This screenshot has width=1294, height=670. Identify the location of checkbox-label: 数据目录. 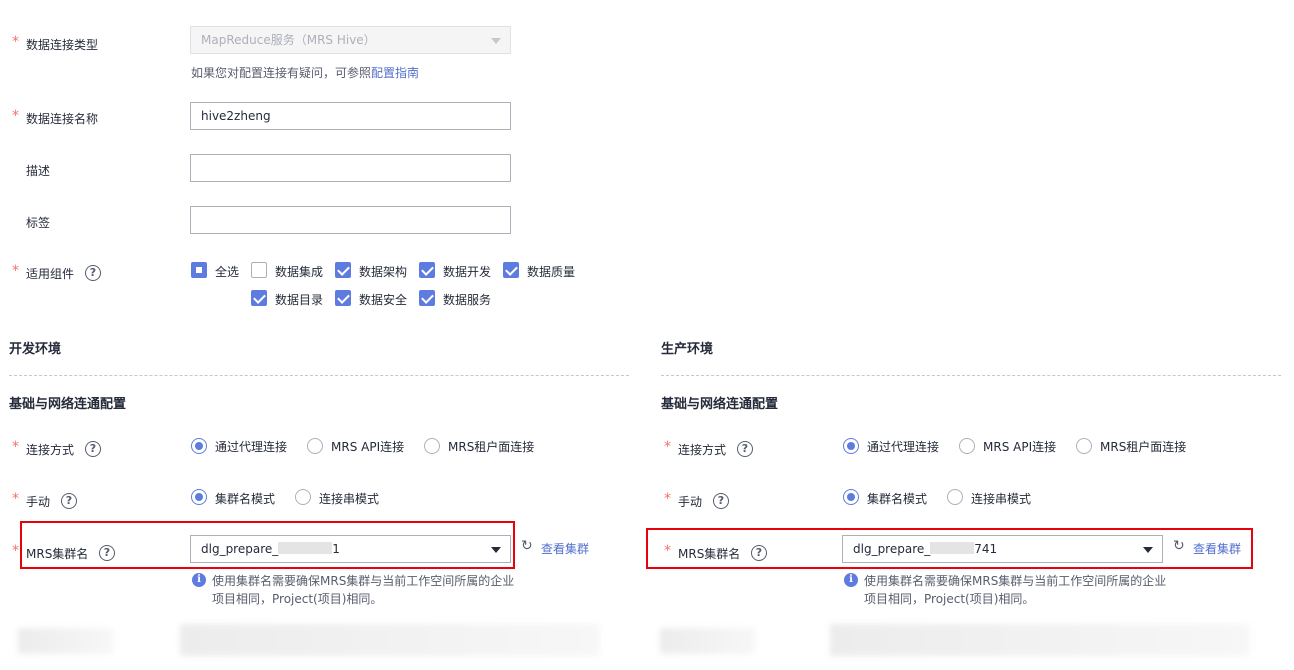
(299, 300).